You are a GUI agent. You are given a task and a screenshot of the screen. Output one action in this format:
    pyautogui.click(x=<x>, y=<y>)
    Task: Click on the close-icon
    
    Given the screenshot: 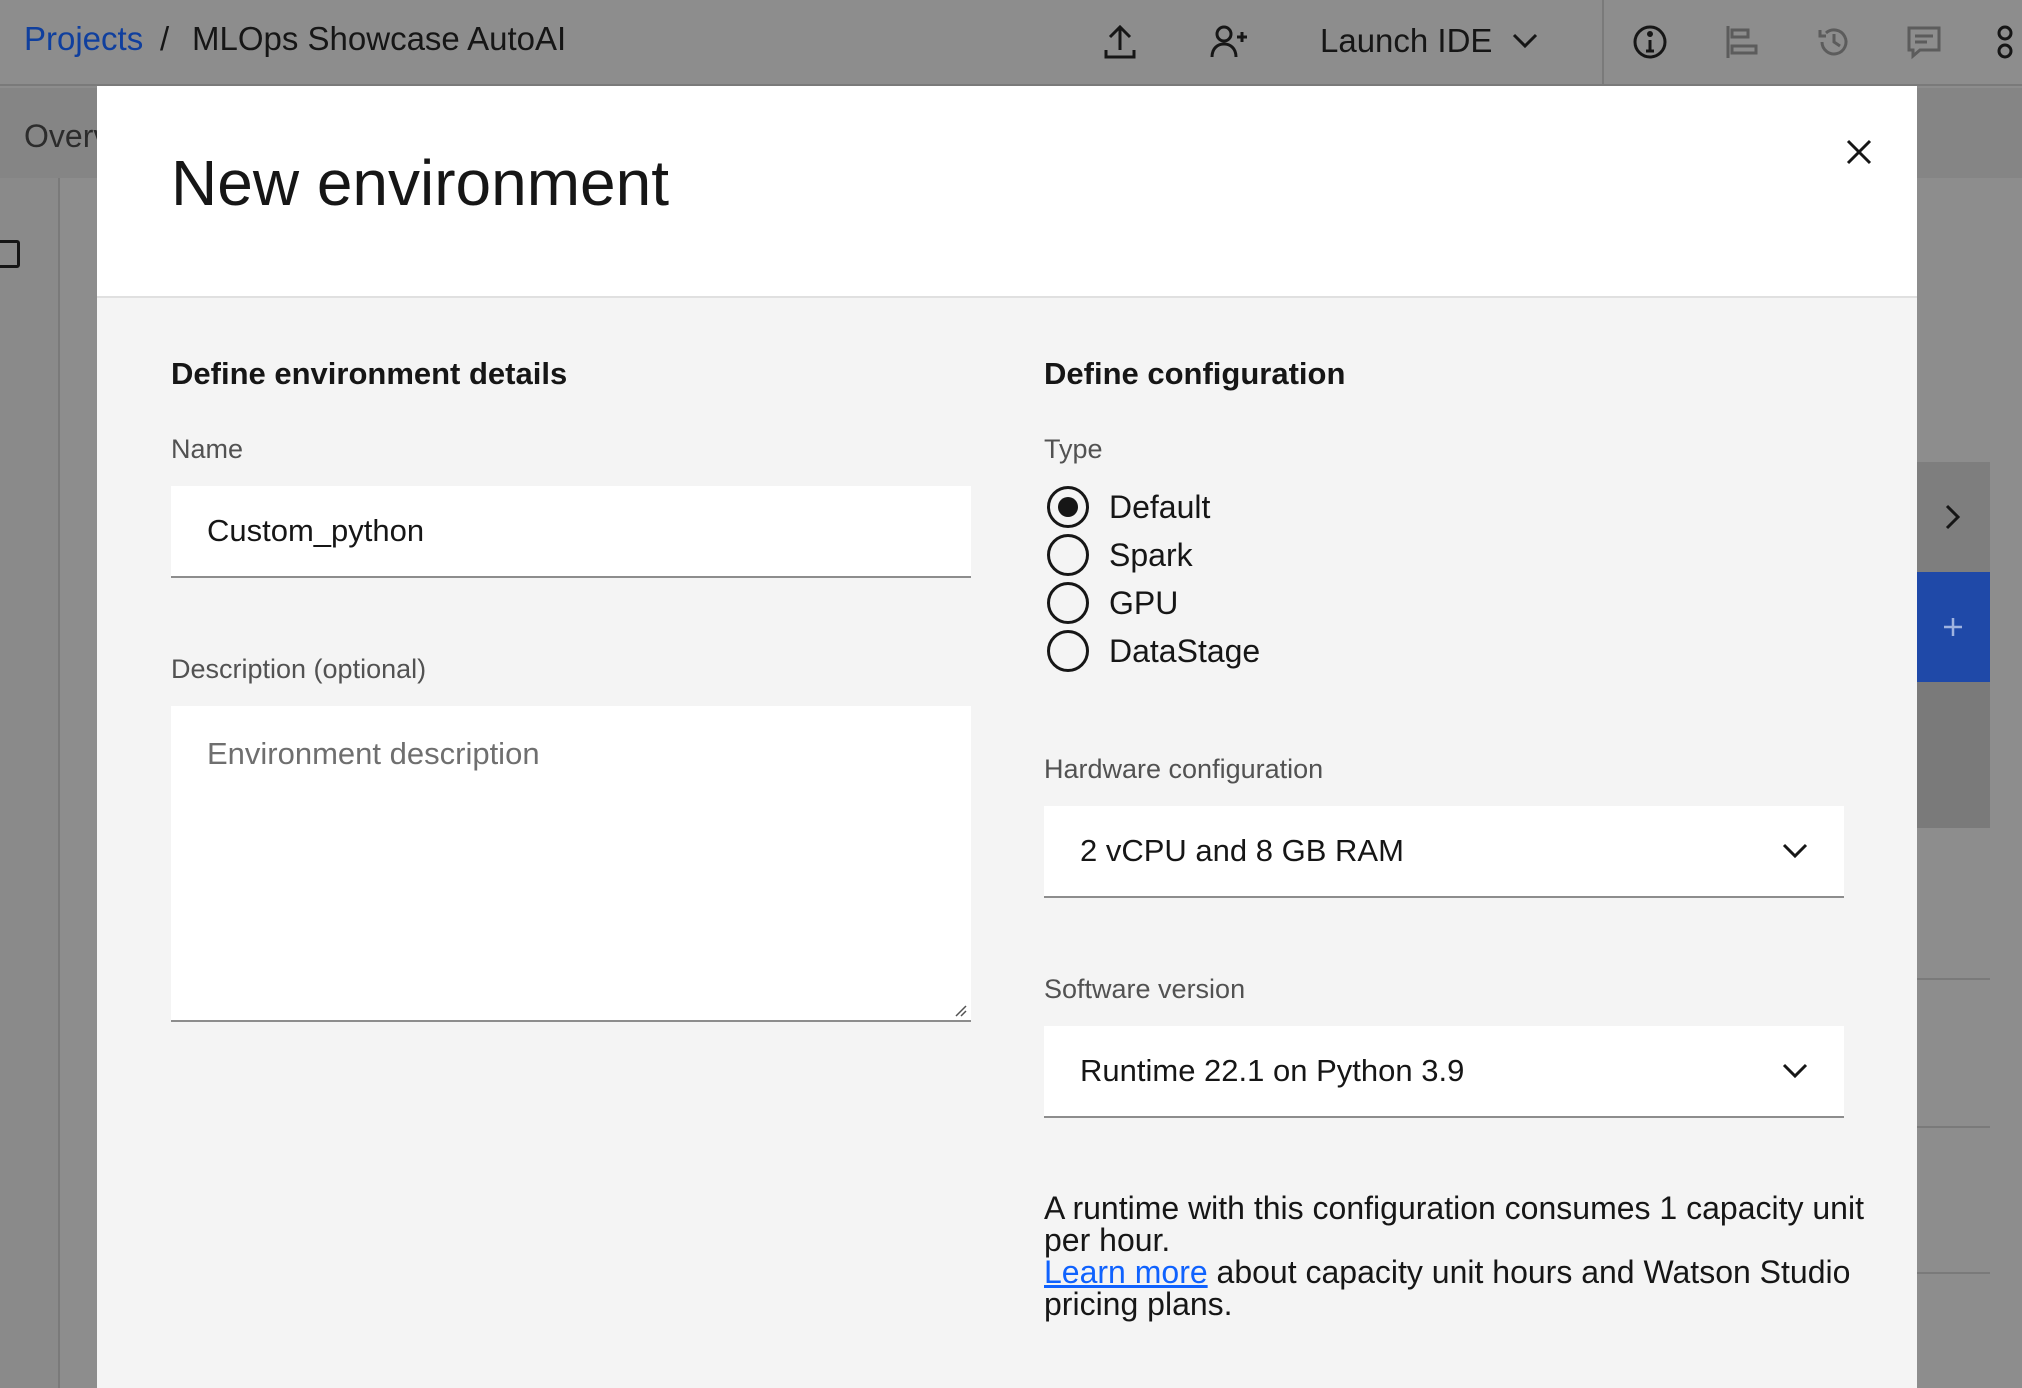 What is the action you would take?
    pyautogui.click(x=1859, y=152)
    